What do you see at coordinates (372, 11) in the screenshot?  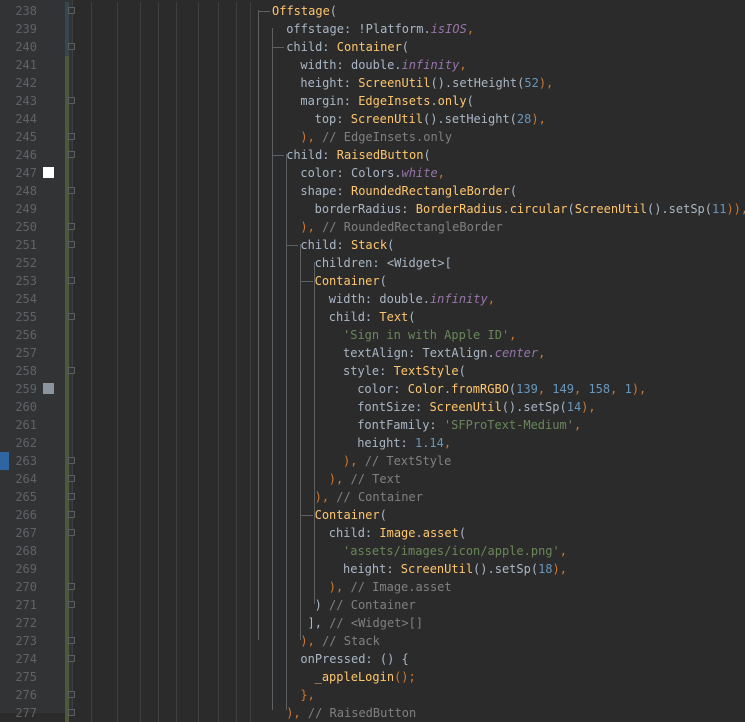 I see `code-line: 238 Offstage(` at bounding box center [372, 11].